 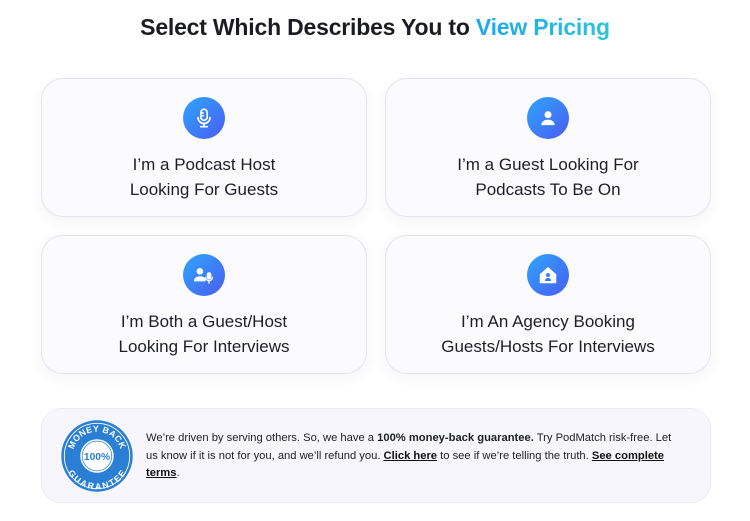 What do you see at coordinates (204, 189) in the screenshot?
I see `option-label-line2: Looking For Guests` at bounding box center [204, 189].